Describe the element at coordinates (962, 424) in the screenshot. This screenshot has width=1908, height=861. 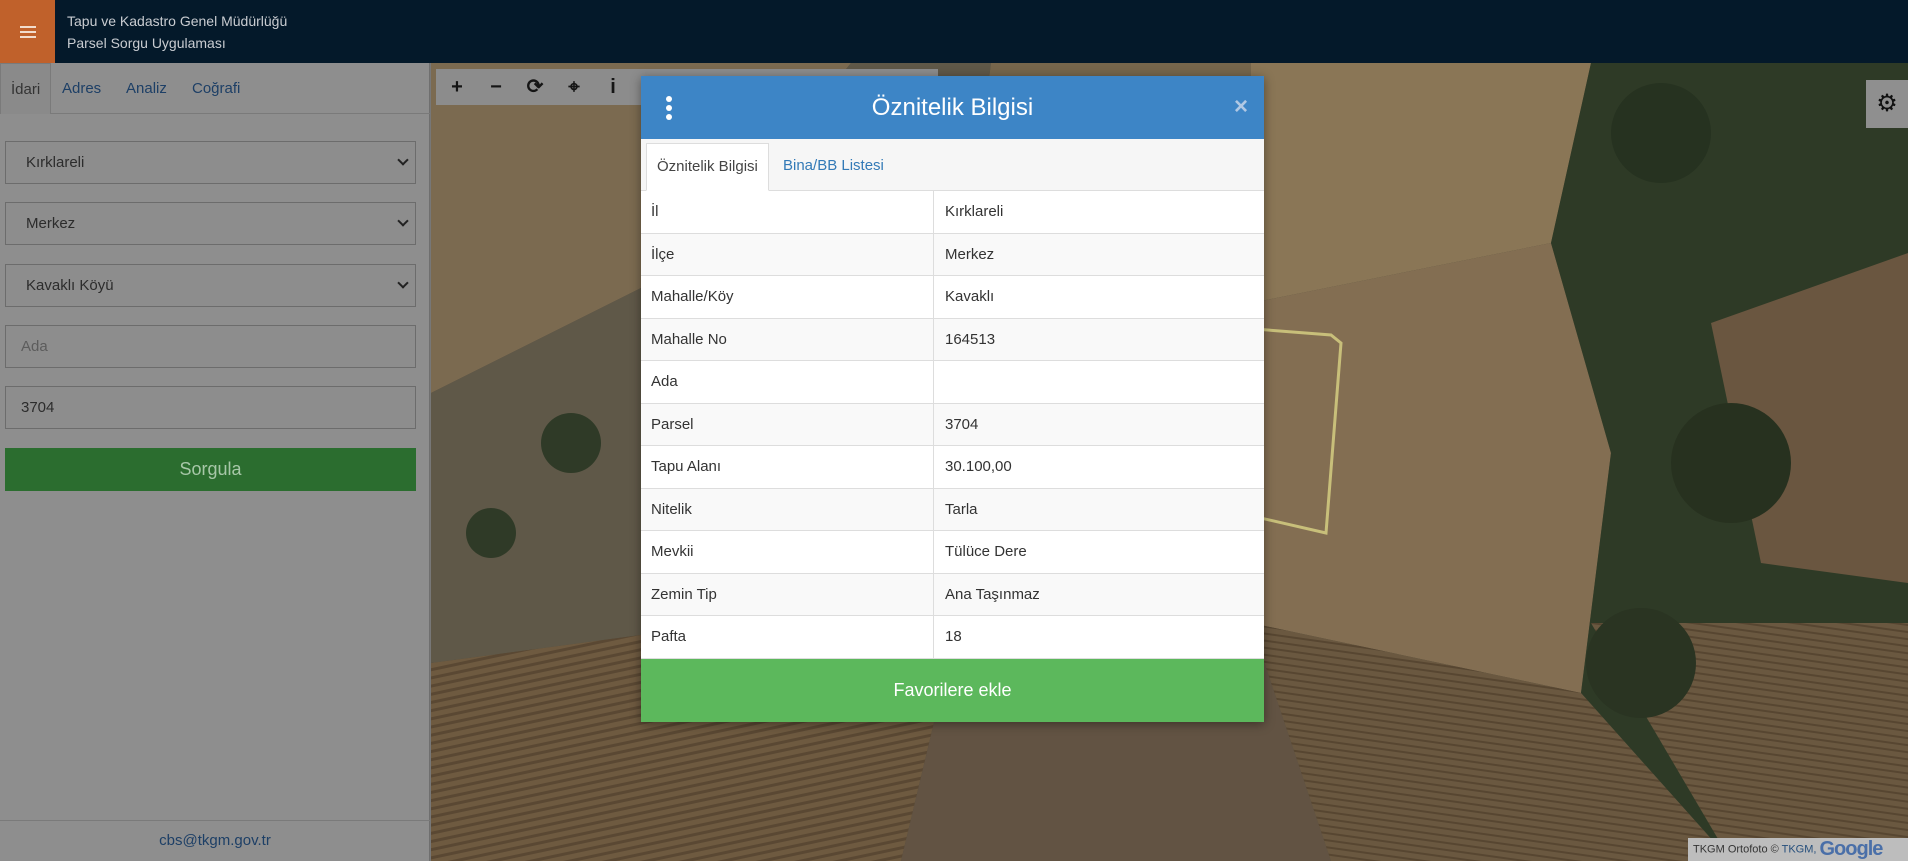
I see `row-value: 3704` at that location.